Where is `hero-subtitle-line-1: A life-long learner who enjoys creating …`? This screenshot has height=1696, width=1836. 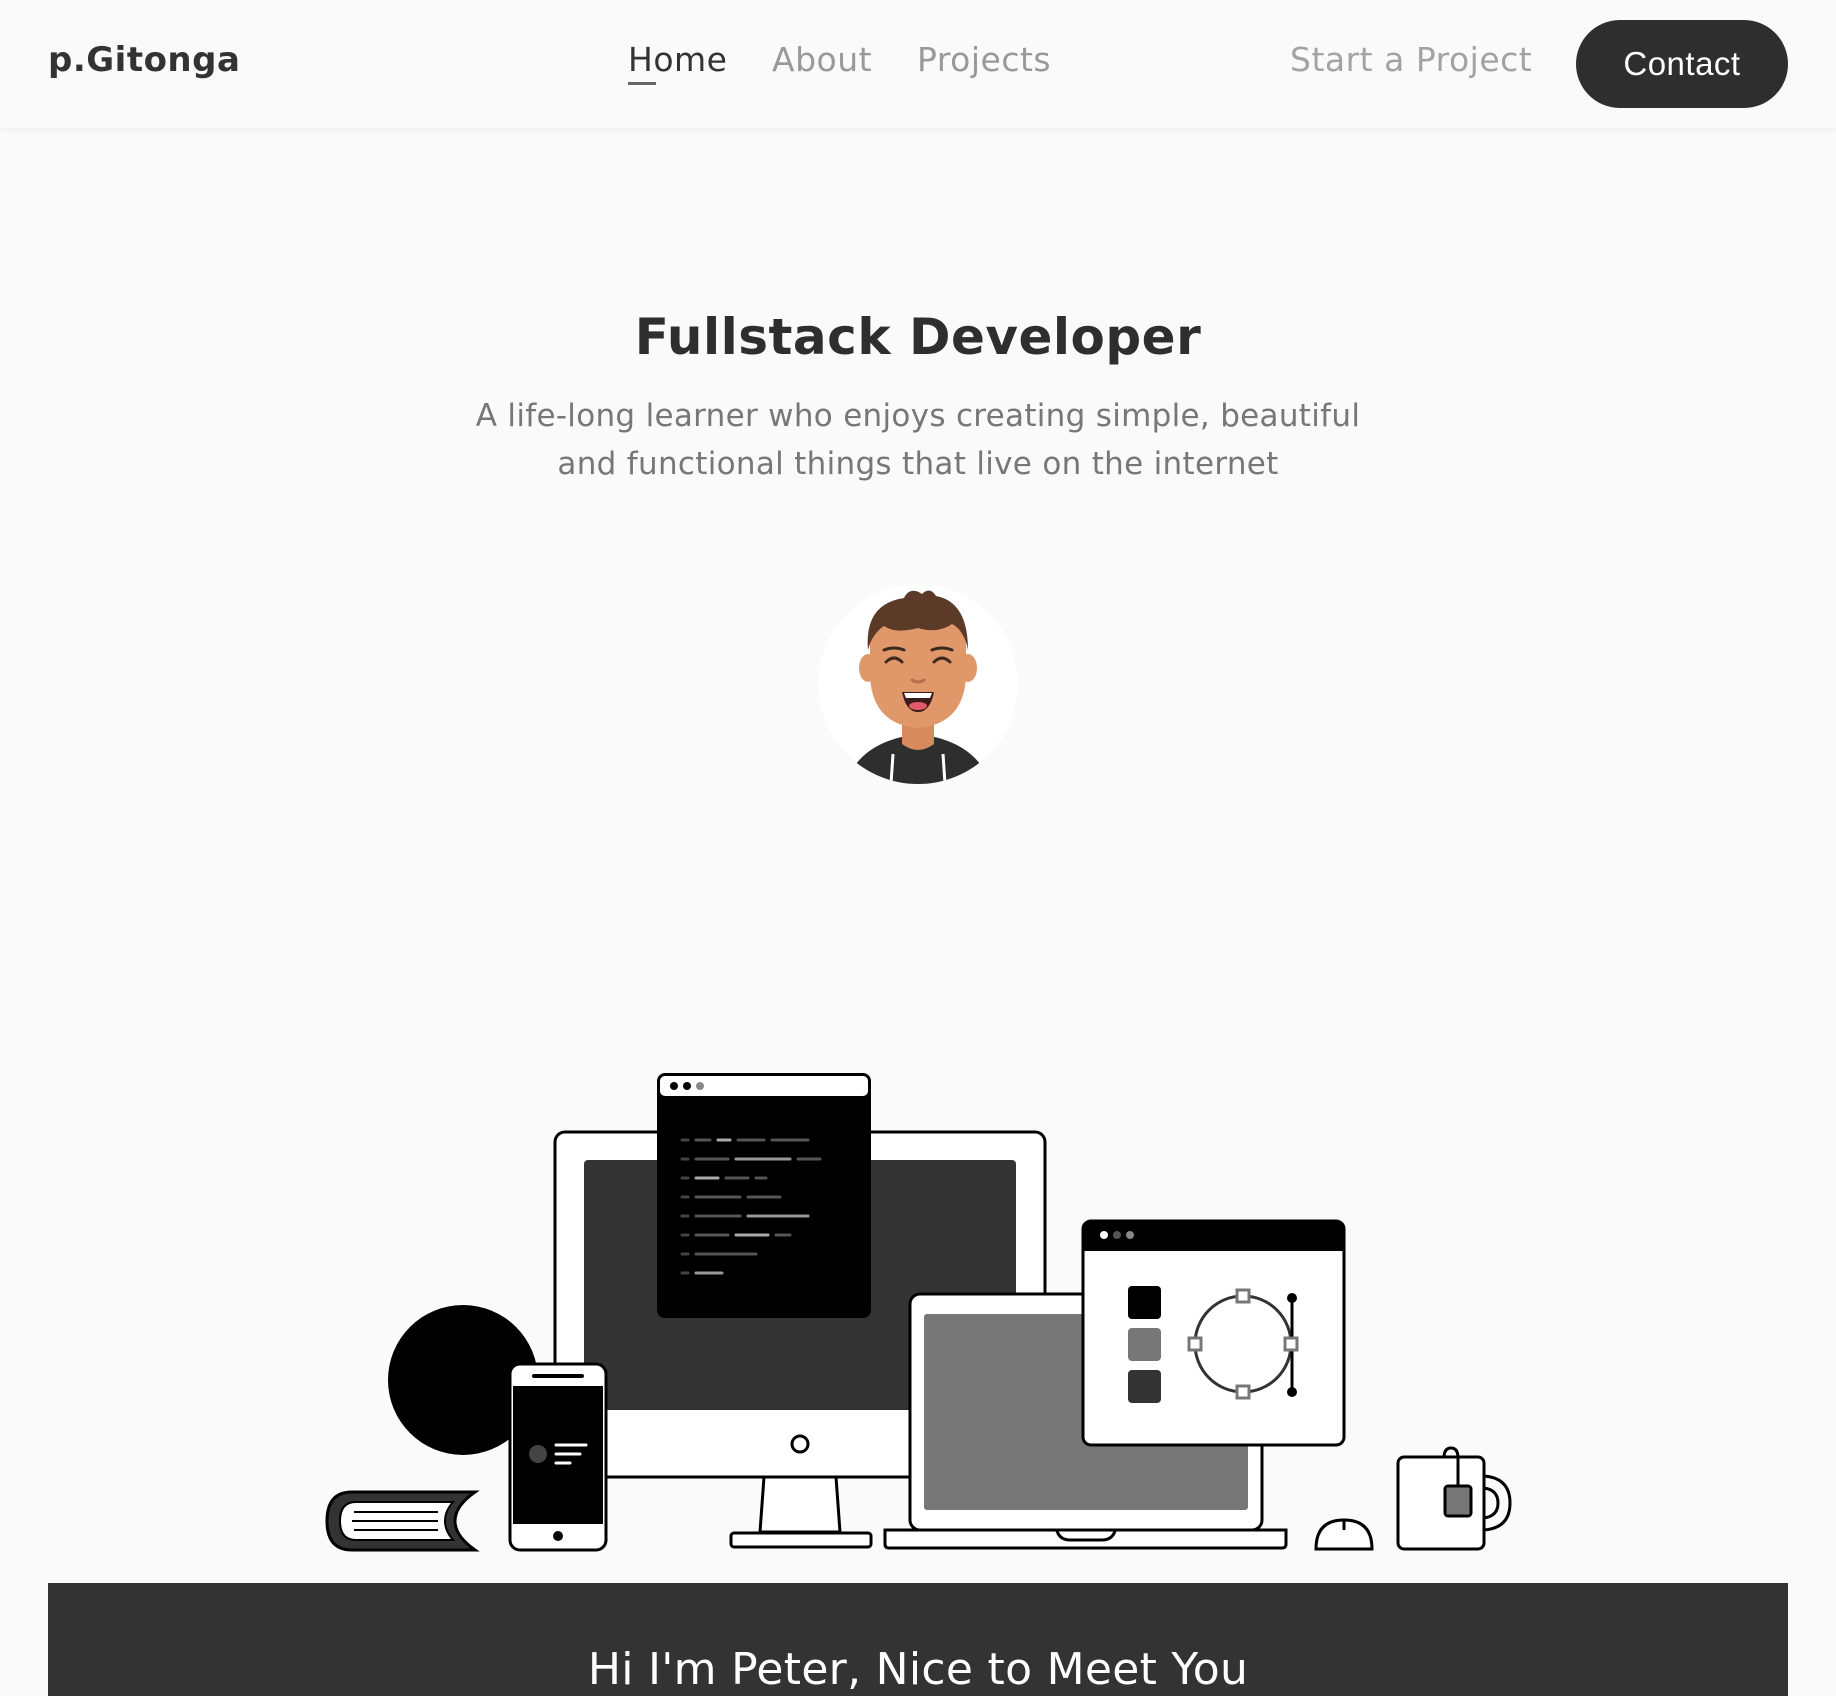
hero-subtitle-line-1: A life-long learner who enjoys creating … is located at coordinates (918, 416).